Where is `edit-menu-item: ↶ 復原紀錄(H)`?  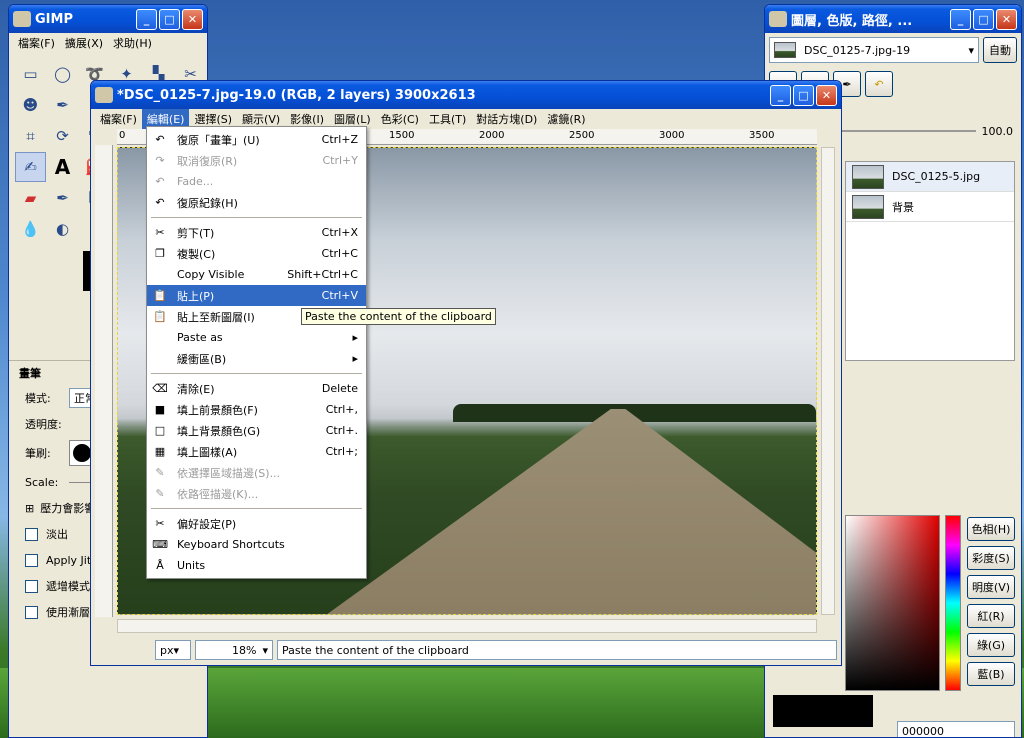
edit-menu-item: ↶ 復原紀錄(H) is located at coordinates (256, 202).